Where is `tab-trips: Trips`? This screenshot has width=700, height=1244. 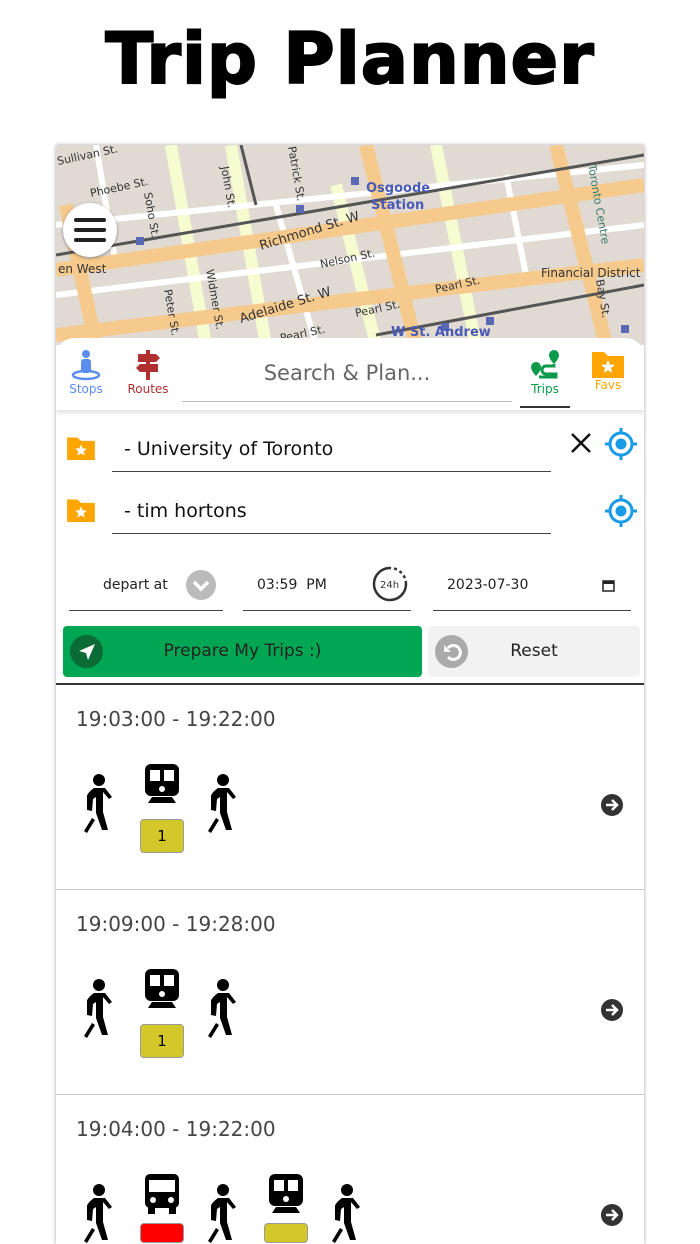 tab-trips: Trips is located at coordinates (545, 378).